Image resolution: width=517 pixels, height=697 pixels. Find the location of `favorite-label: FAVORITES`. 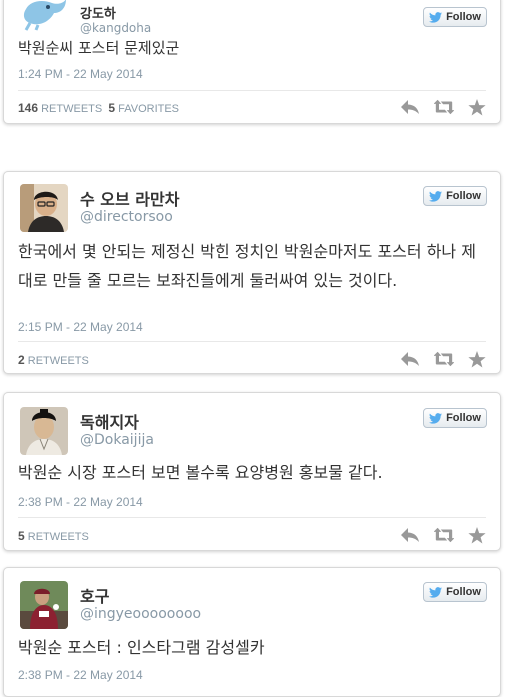

favorite-label: FAVORITES is located at coordinates (149, 109).